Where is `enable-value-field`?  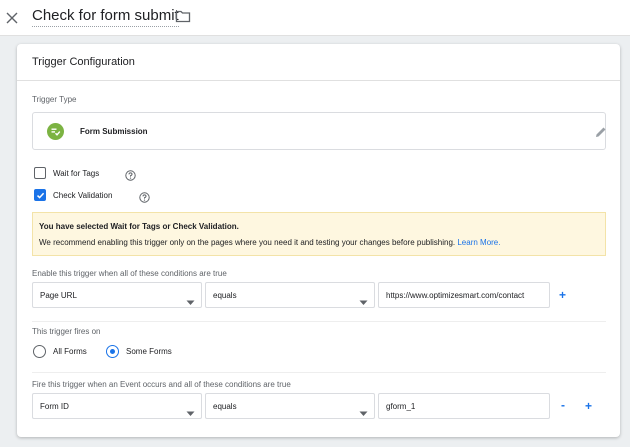
enable-value-field is located at coordinates (464, 295).